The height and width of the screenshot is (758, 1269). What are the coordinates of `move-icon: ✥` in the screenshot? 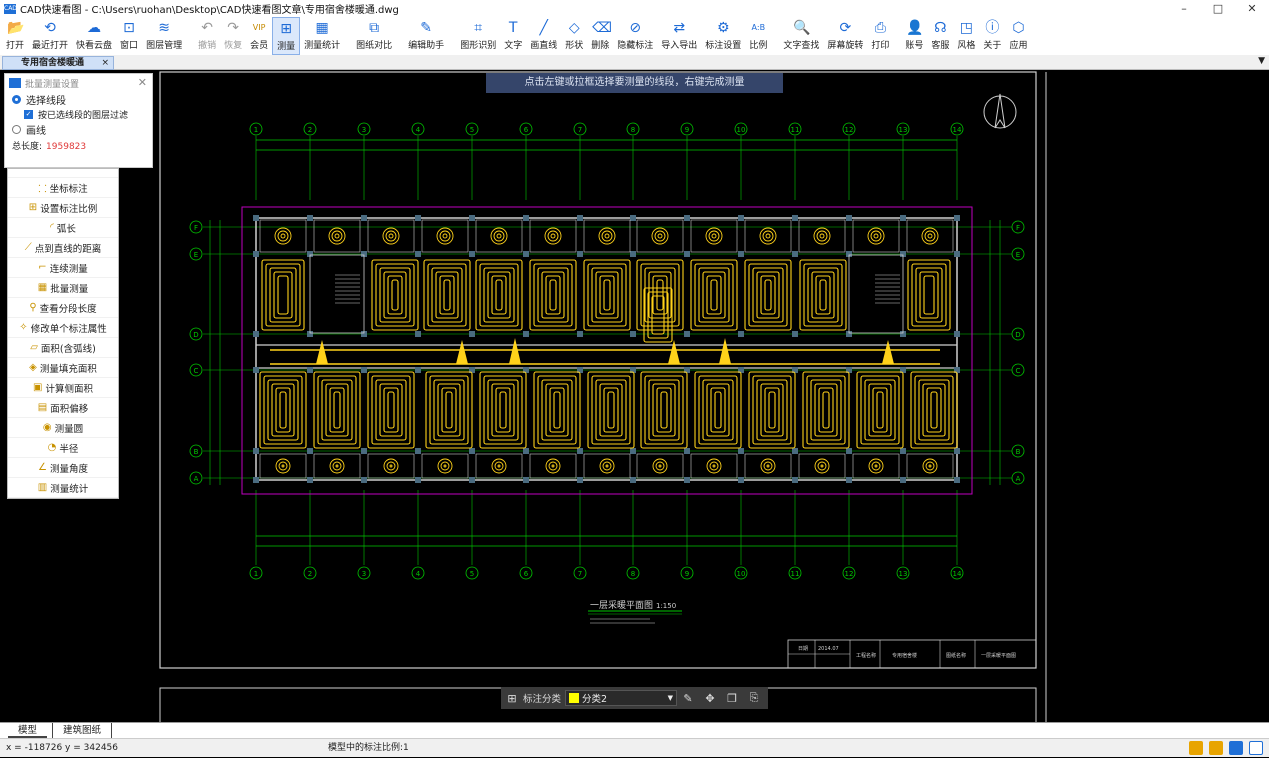 It's located at (710, 698).